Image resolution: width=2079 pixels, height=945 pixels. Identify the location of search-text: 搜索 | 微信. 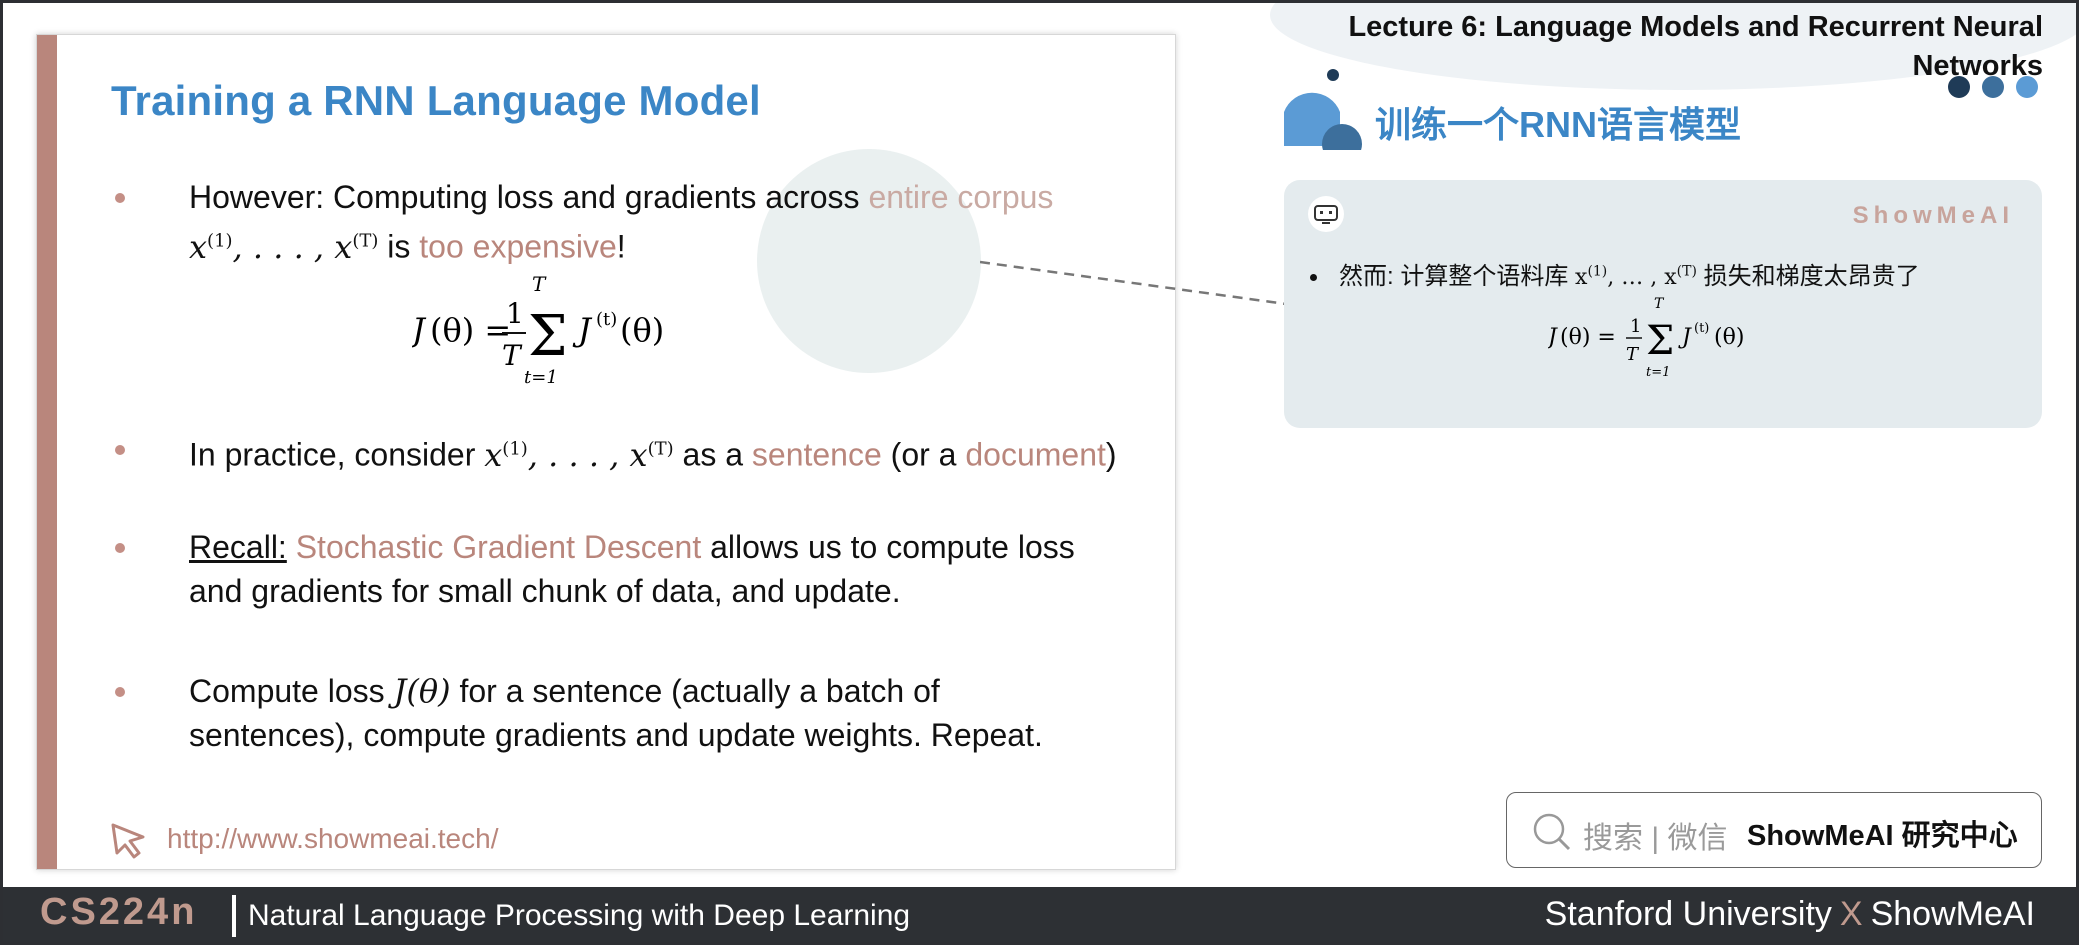
(1655, 838).